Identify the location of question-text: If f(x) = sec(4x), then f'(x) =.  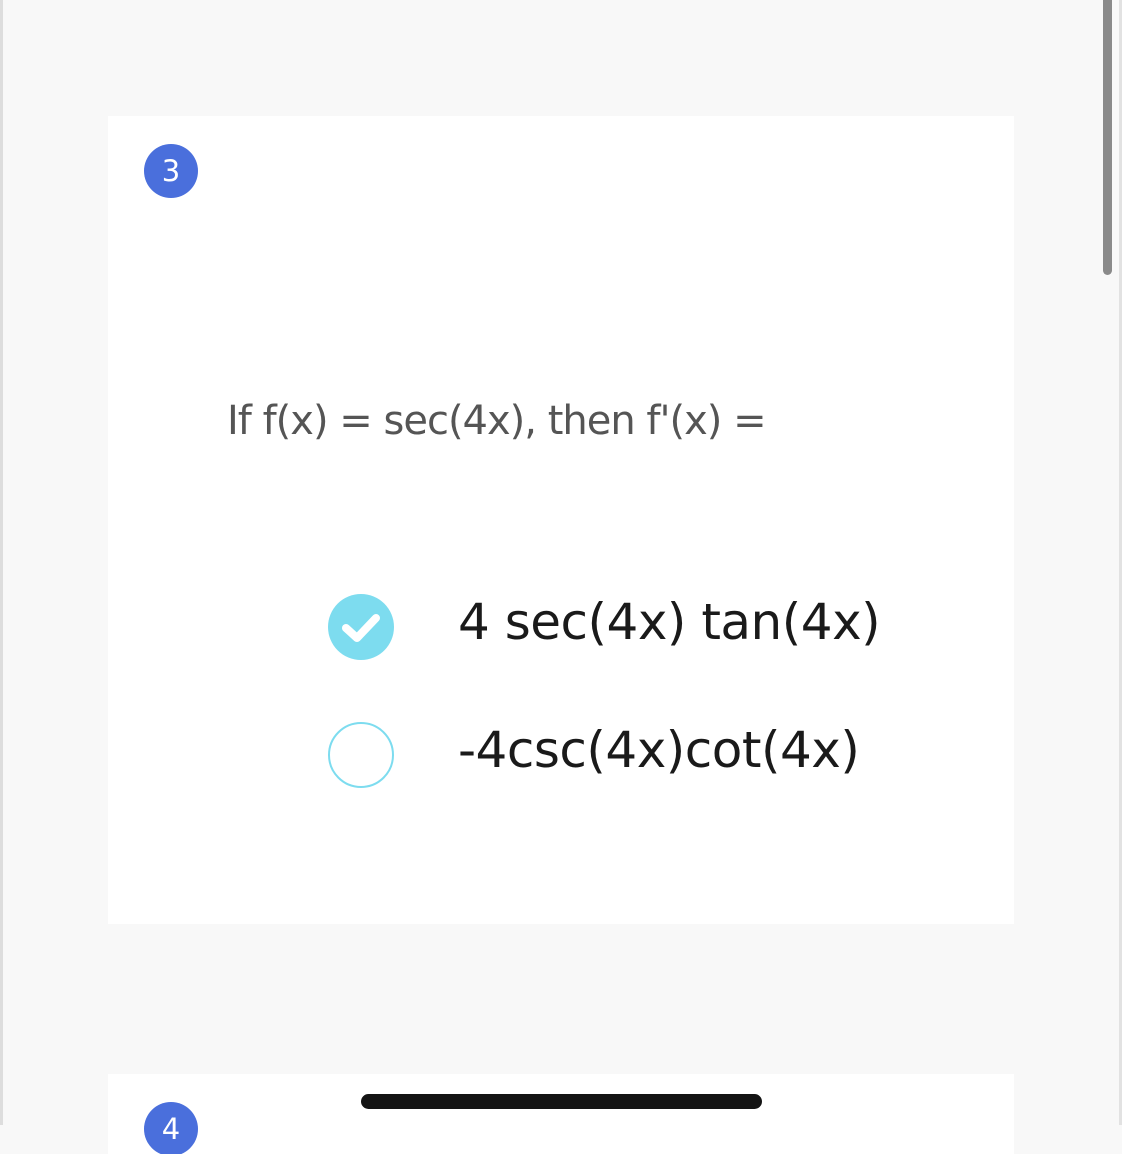
(497, 421).